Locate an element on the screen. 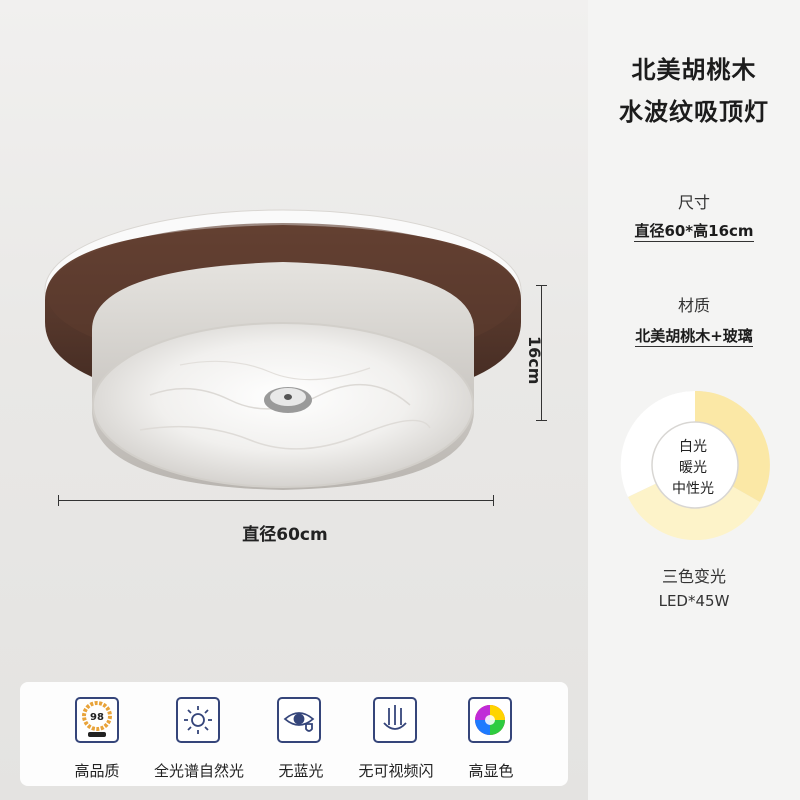  light-mode-caption: 三色变光 is located at coordinates (693, 576).